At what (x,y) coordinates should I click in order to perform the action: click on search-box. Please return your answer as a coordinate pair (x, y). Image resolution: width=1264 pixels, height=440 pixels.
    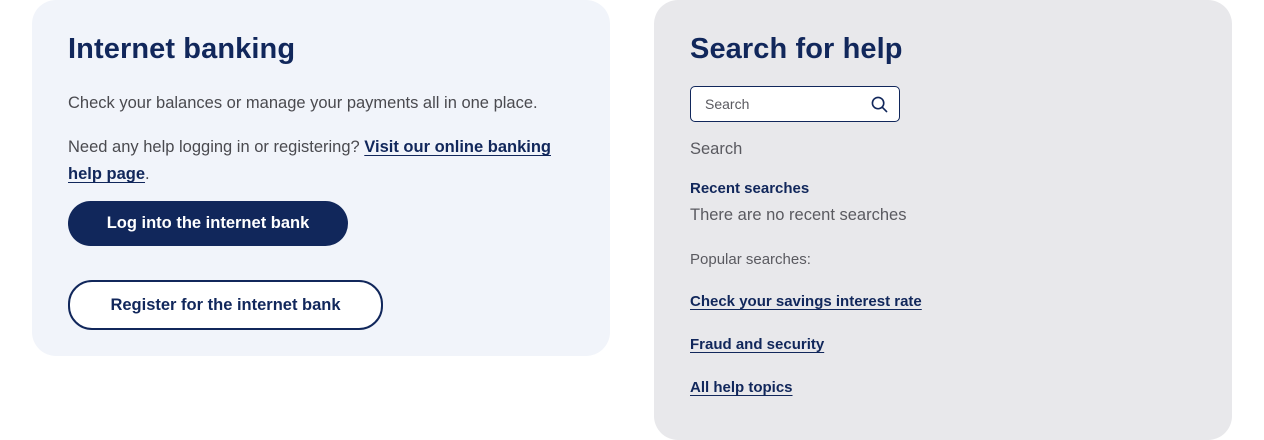
    Looking at the image, I should click on (795, 104).